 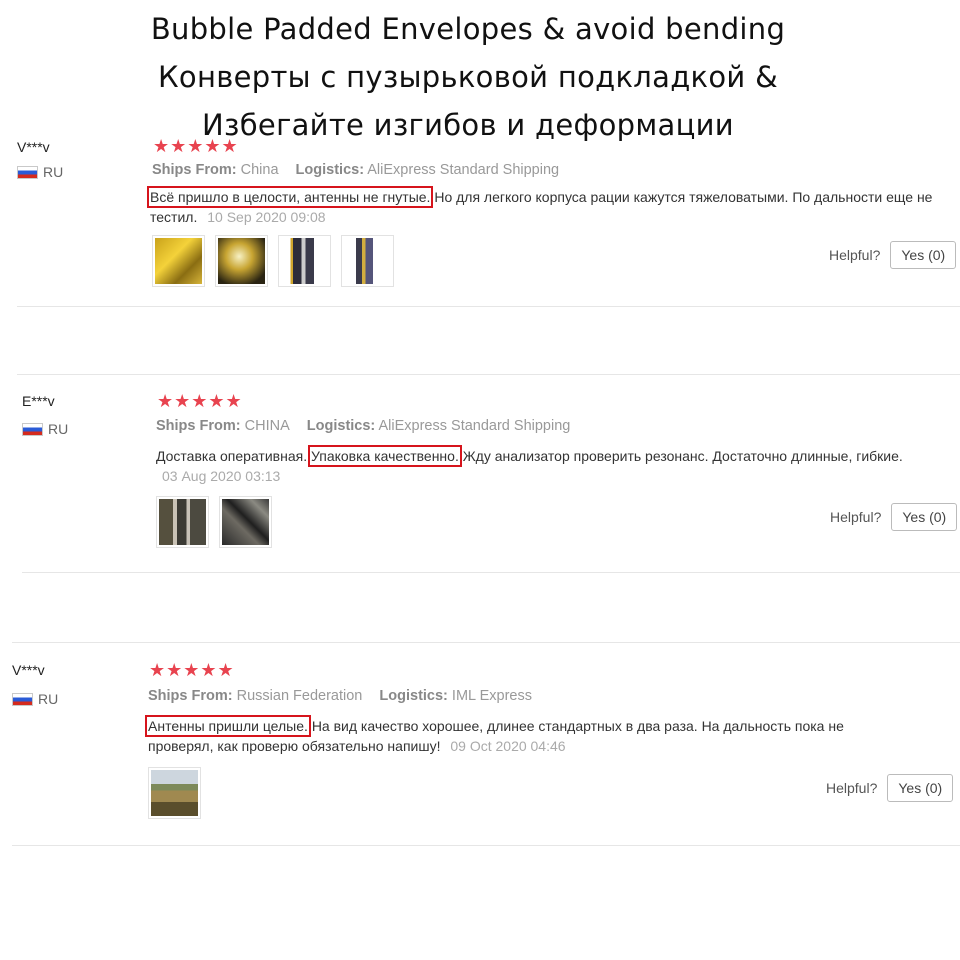 I want to click on headline-line-2: Конверты с пузырьковой подкладкой &, so click(x=468, y=77).